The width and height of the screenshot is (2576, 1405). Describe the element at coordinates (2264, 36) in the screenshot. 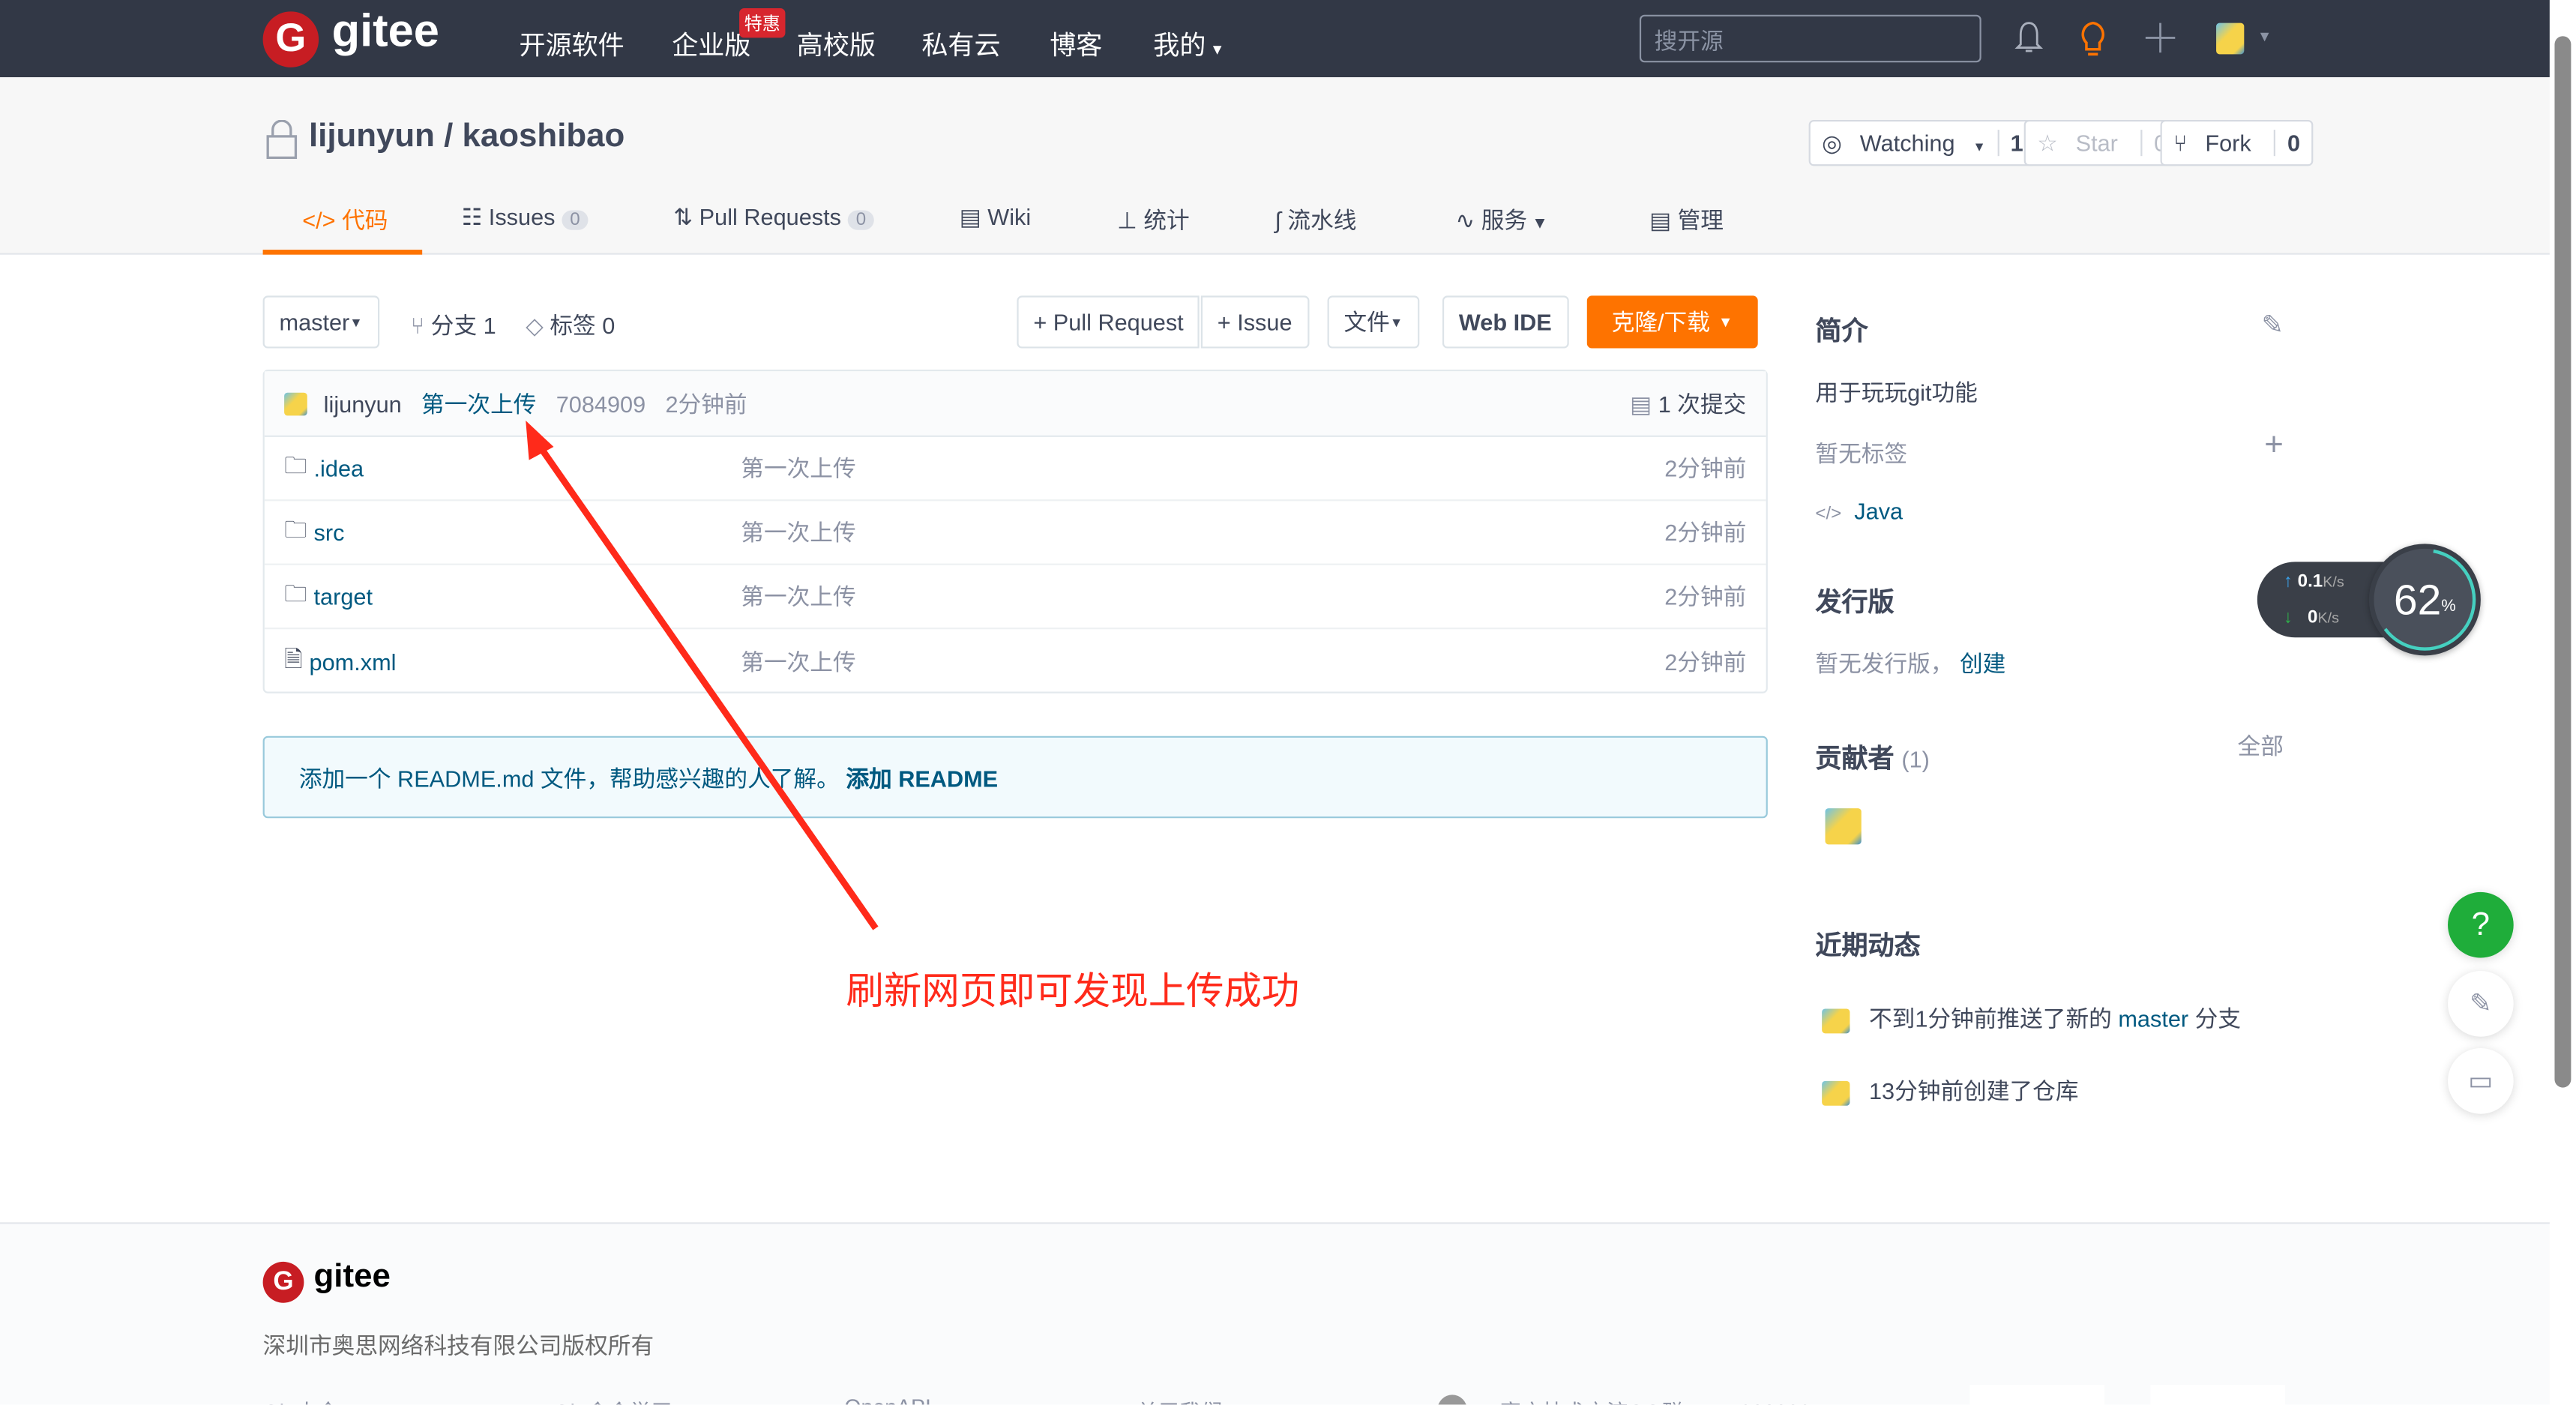

I see `caret-down-icon: ▼` at that location.